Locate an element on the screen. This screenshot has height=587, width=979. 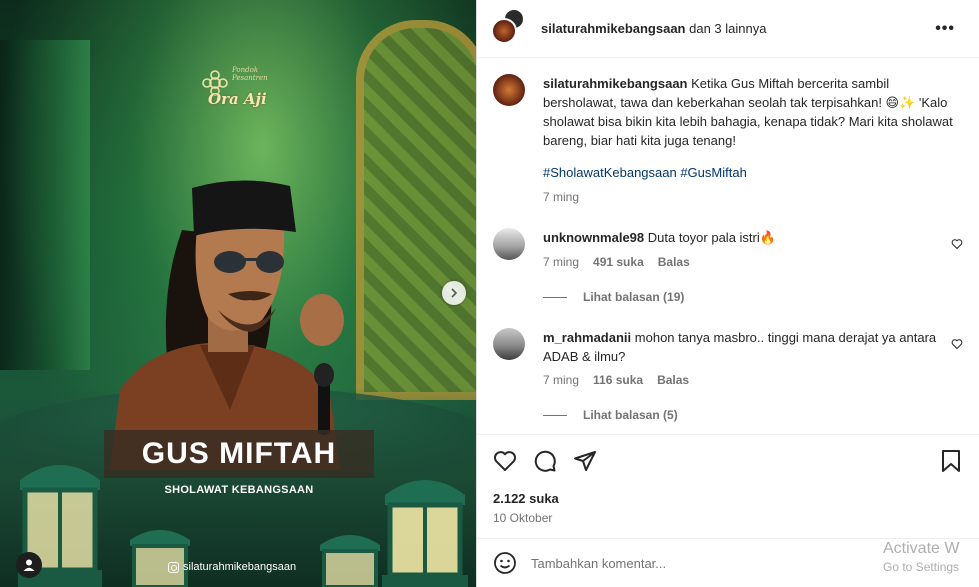
post-authors: silaturahmikebangsaan dan 3 lainnya is located at coordinates (653, 28).